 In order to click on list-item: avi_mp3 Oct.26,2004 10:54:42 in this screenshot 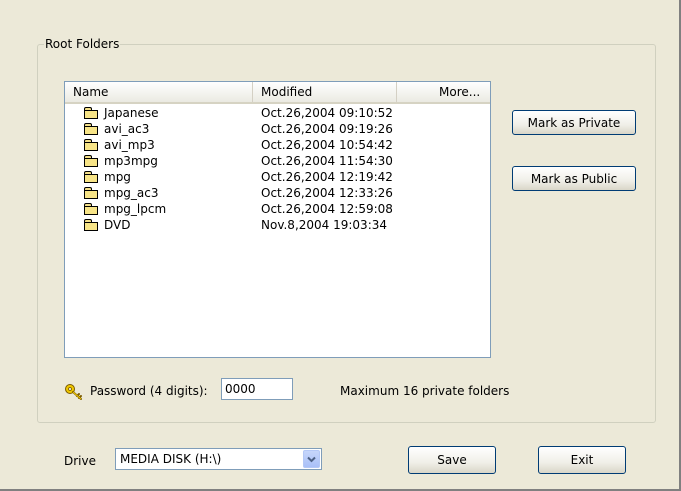, I will do `click(277, 145)`.